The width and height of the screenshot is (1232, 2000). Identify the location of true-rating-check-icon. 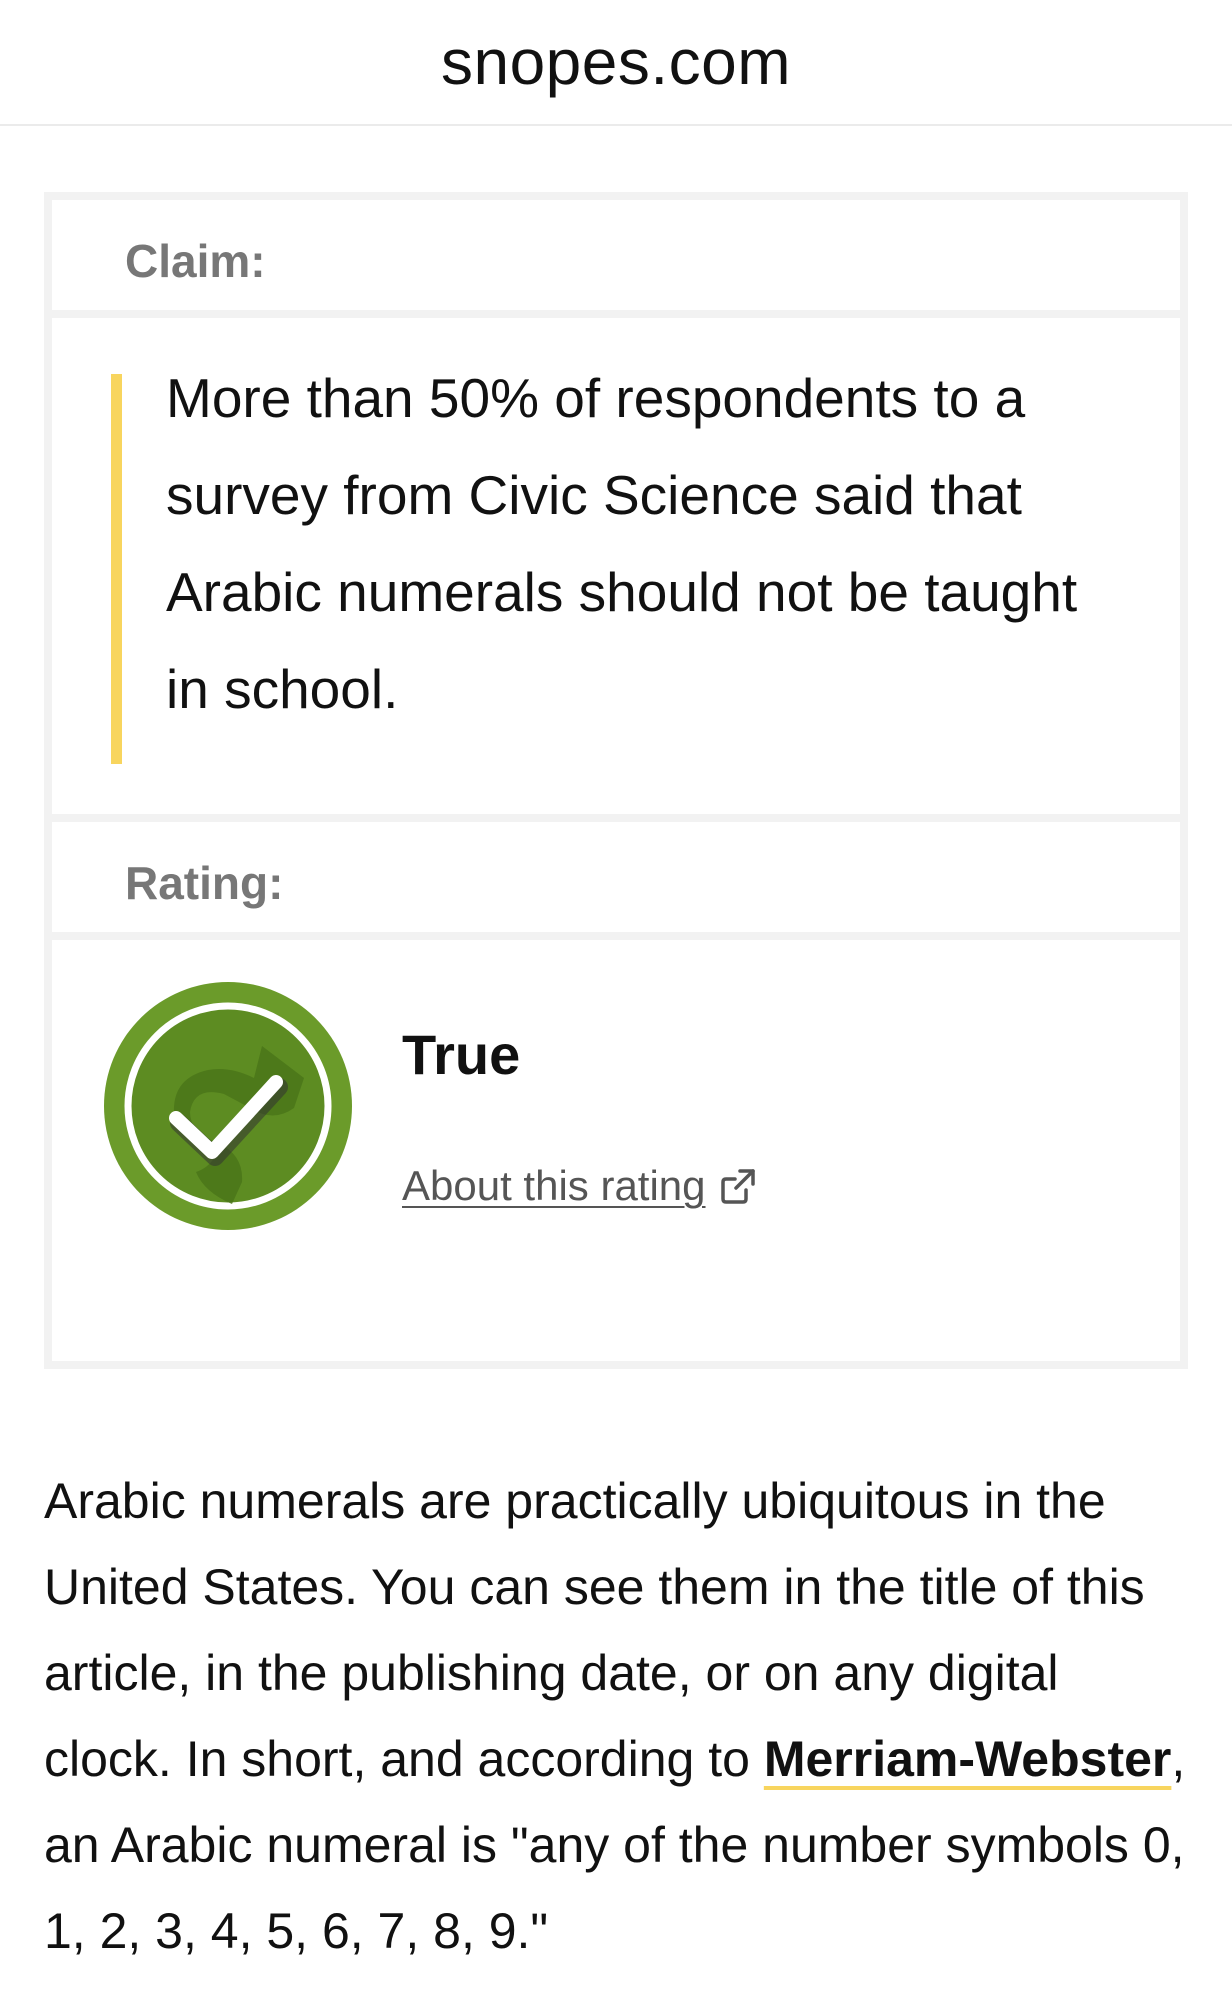
(228, 1106).